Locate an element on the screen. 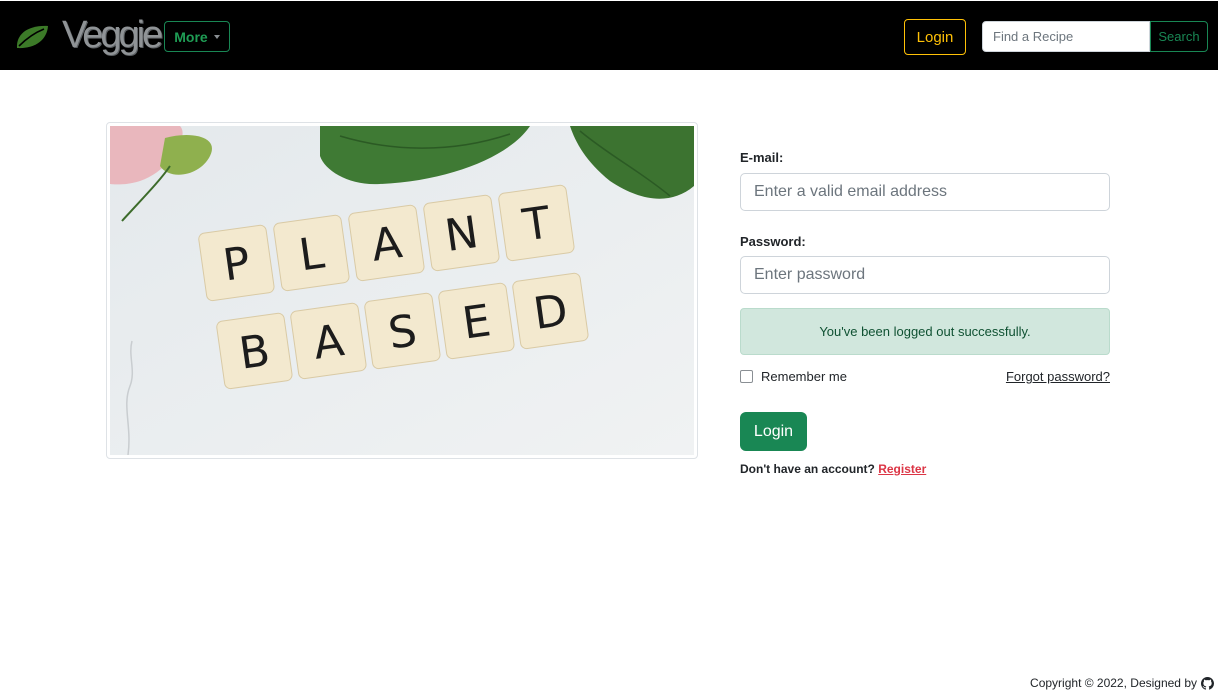  copyright-text: Copyright © 2022, Designed by is located at coordinates (1113, 683).